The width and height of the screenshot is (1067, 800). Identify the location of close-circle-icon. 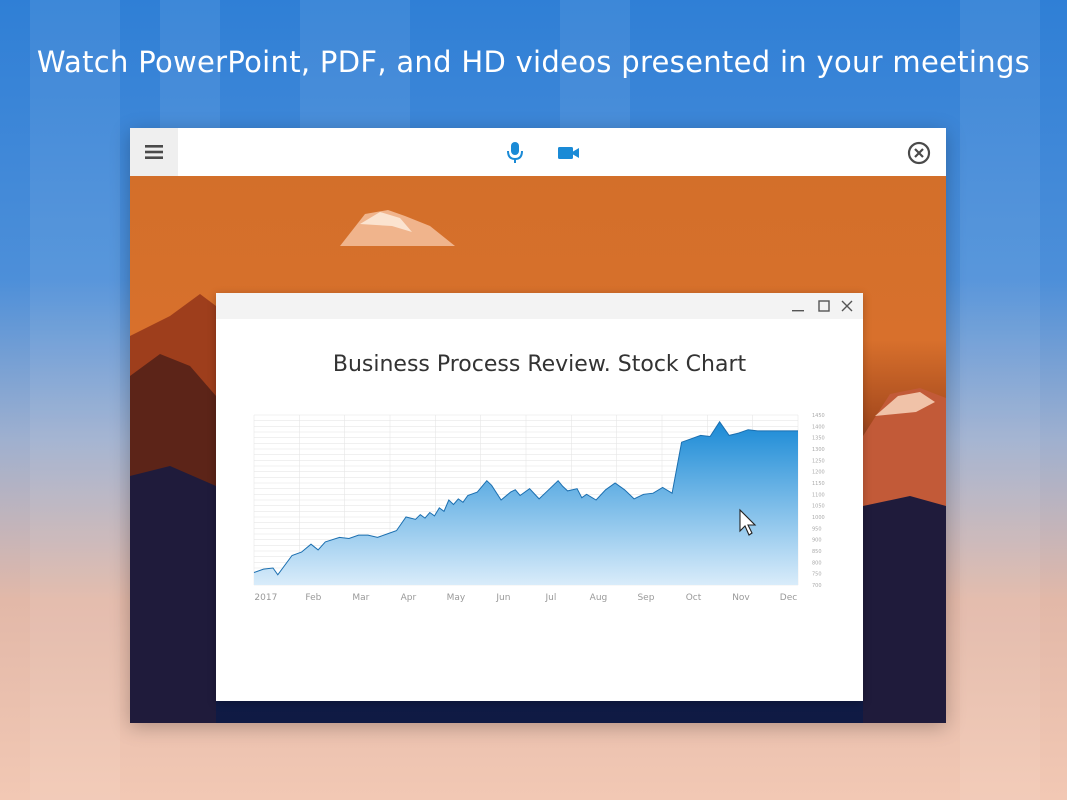
(919, 153).